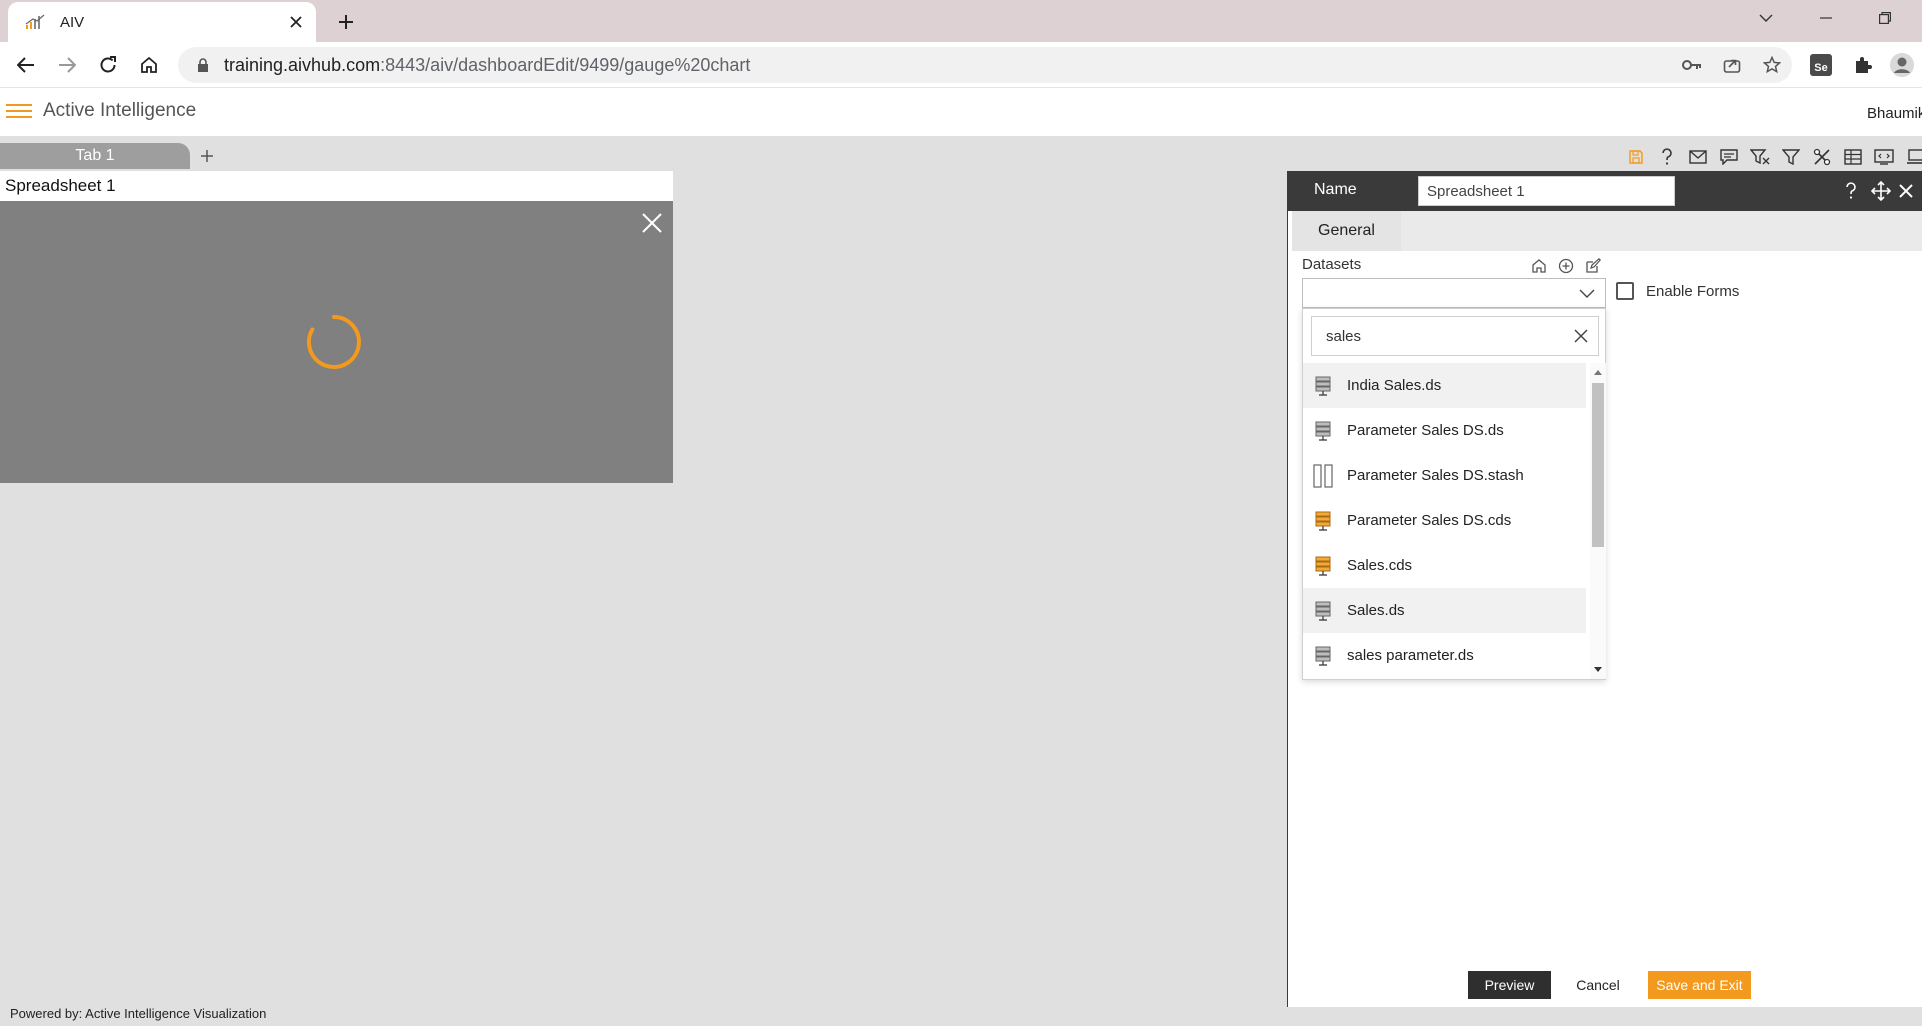 The height and width of the screenshot is (1026, 1922). Describe the element at coordinates (1759, 157) in the screenshot. I see `clear-filter-icon` at that location.